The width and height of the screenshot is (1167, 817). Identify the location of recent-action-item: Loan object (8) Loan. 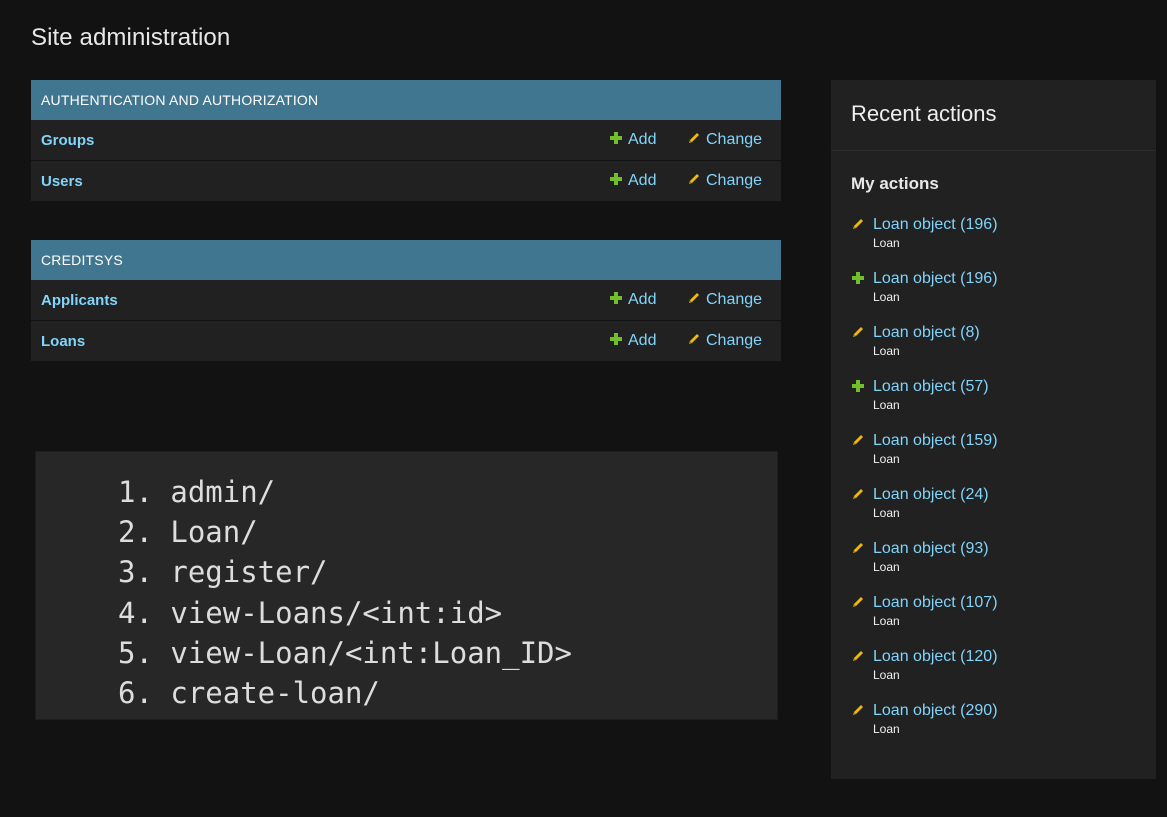
(924, 350).